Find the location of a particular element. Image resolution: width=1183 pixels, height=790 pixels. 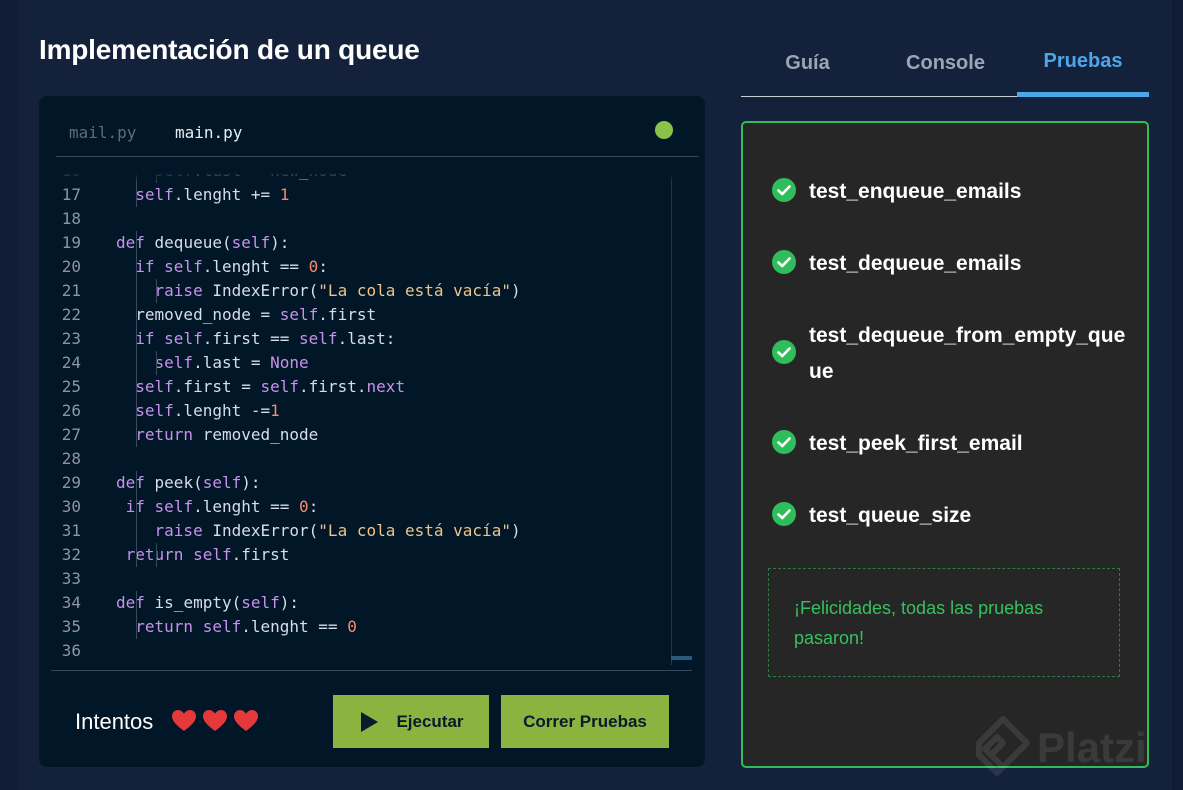

line-number: 29 is located at coordinates (71, 482).